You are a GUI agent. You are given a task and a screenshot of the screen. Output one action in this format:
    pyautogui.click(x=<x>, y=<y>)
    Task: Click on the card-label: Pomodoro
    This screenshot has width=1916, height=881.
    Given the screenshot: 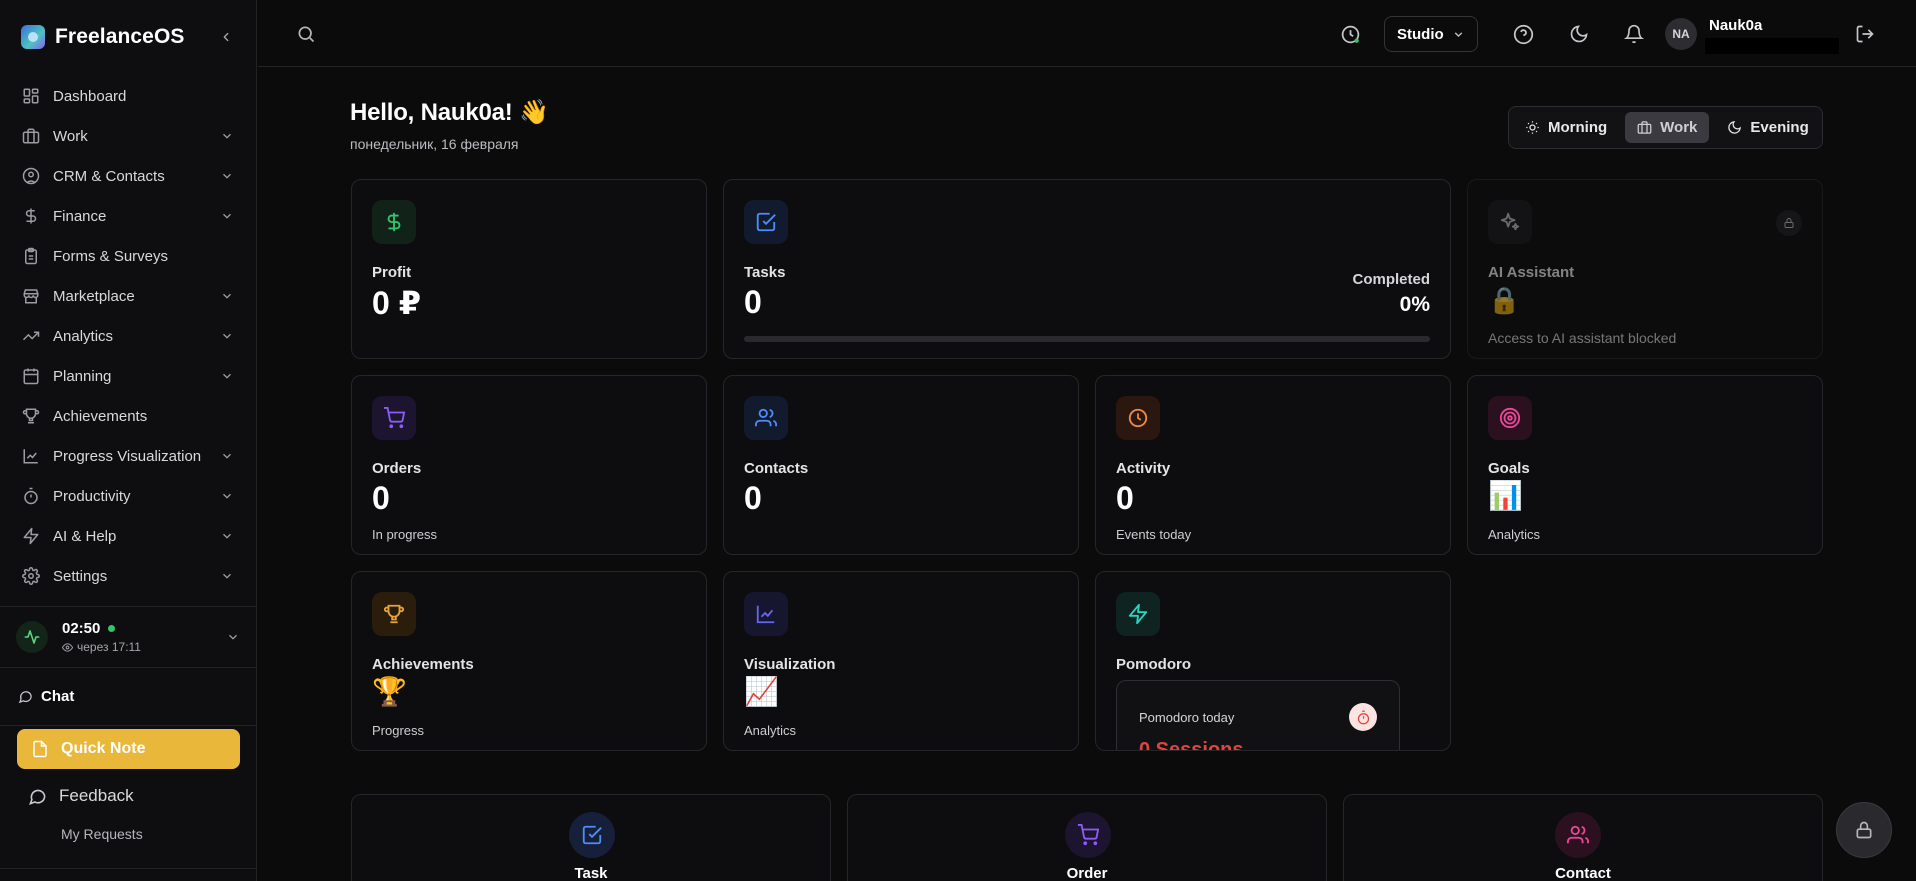 What is the action you would take?
    pyautogui.click(x=1153, y=664)
    